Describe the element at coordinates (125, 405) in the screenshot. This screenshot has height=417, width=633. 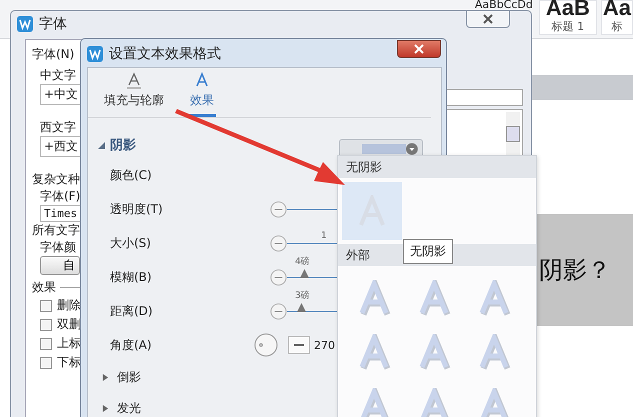
I see `section-header: 发光` at that location.